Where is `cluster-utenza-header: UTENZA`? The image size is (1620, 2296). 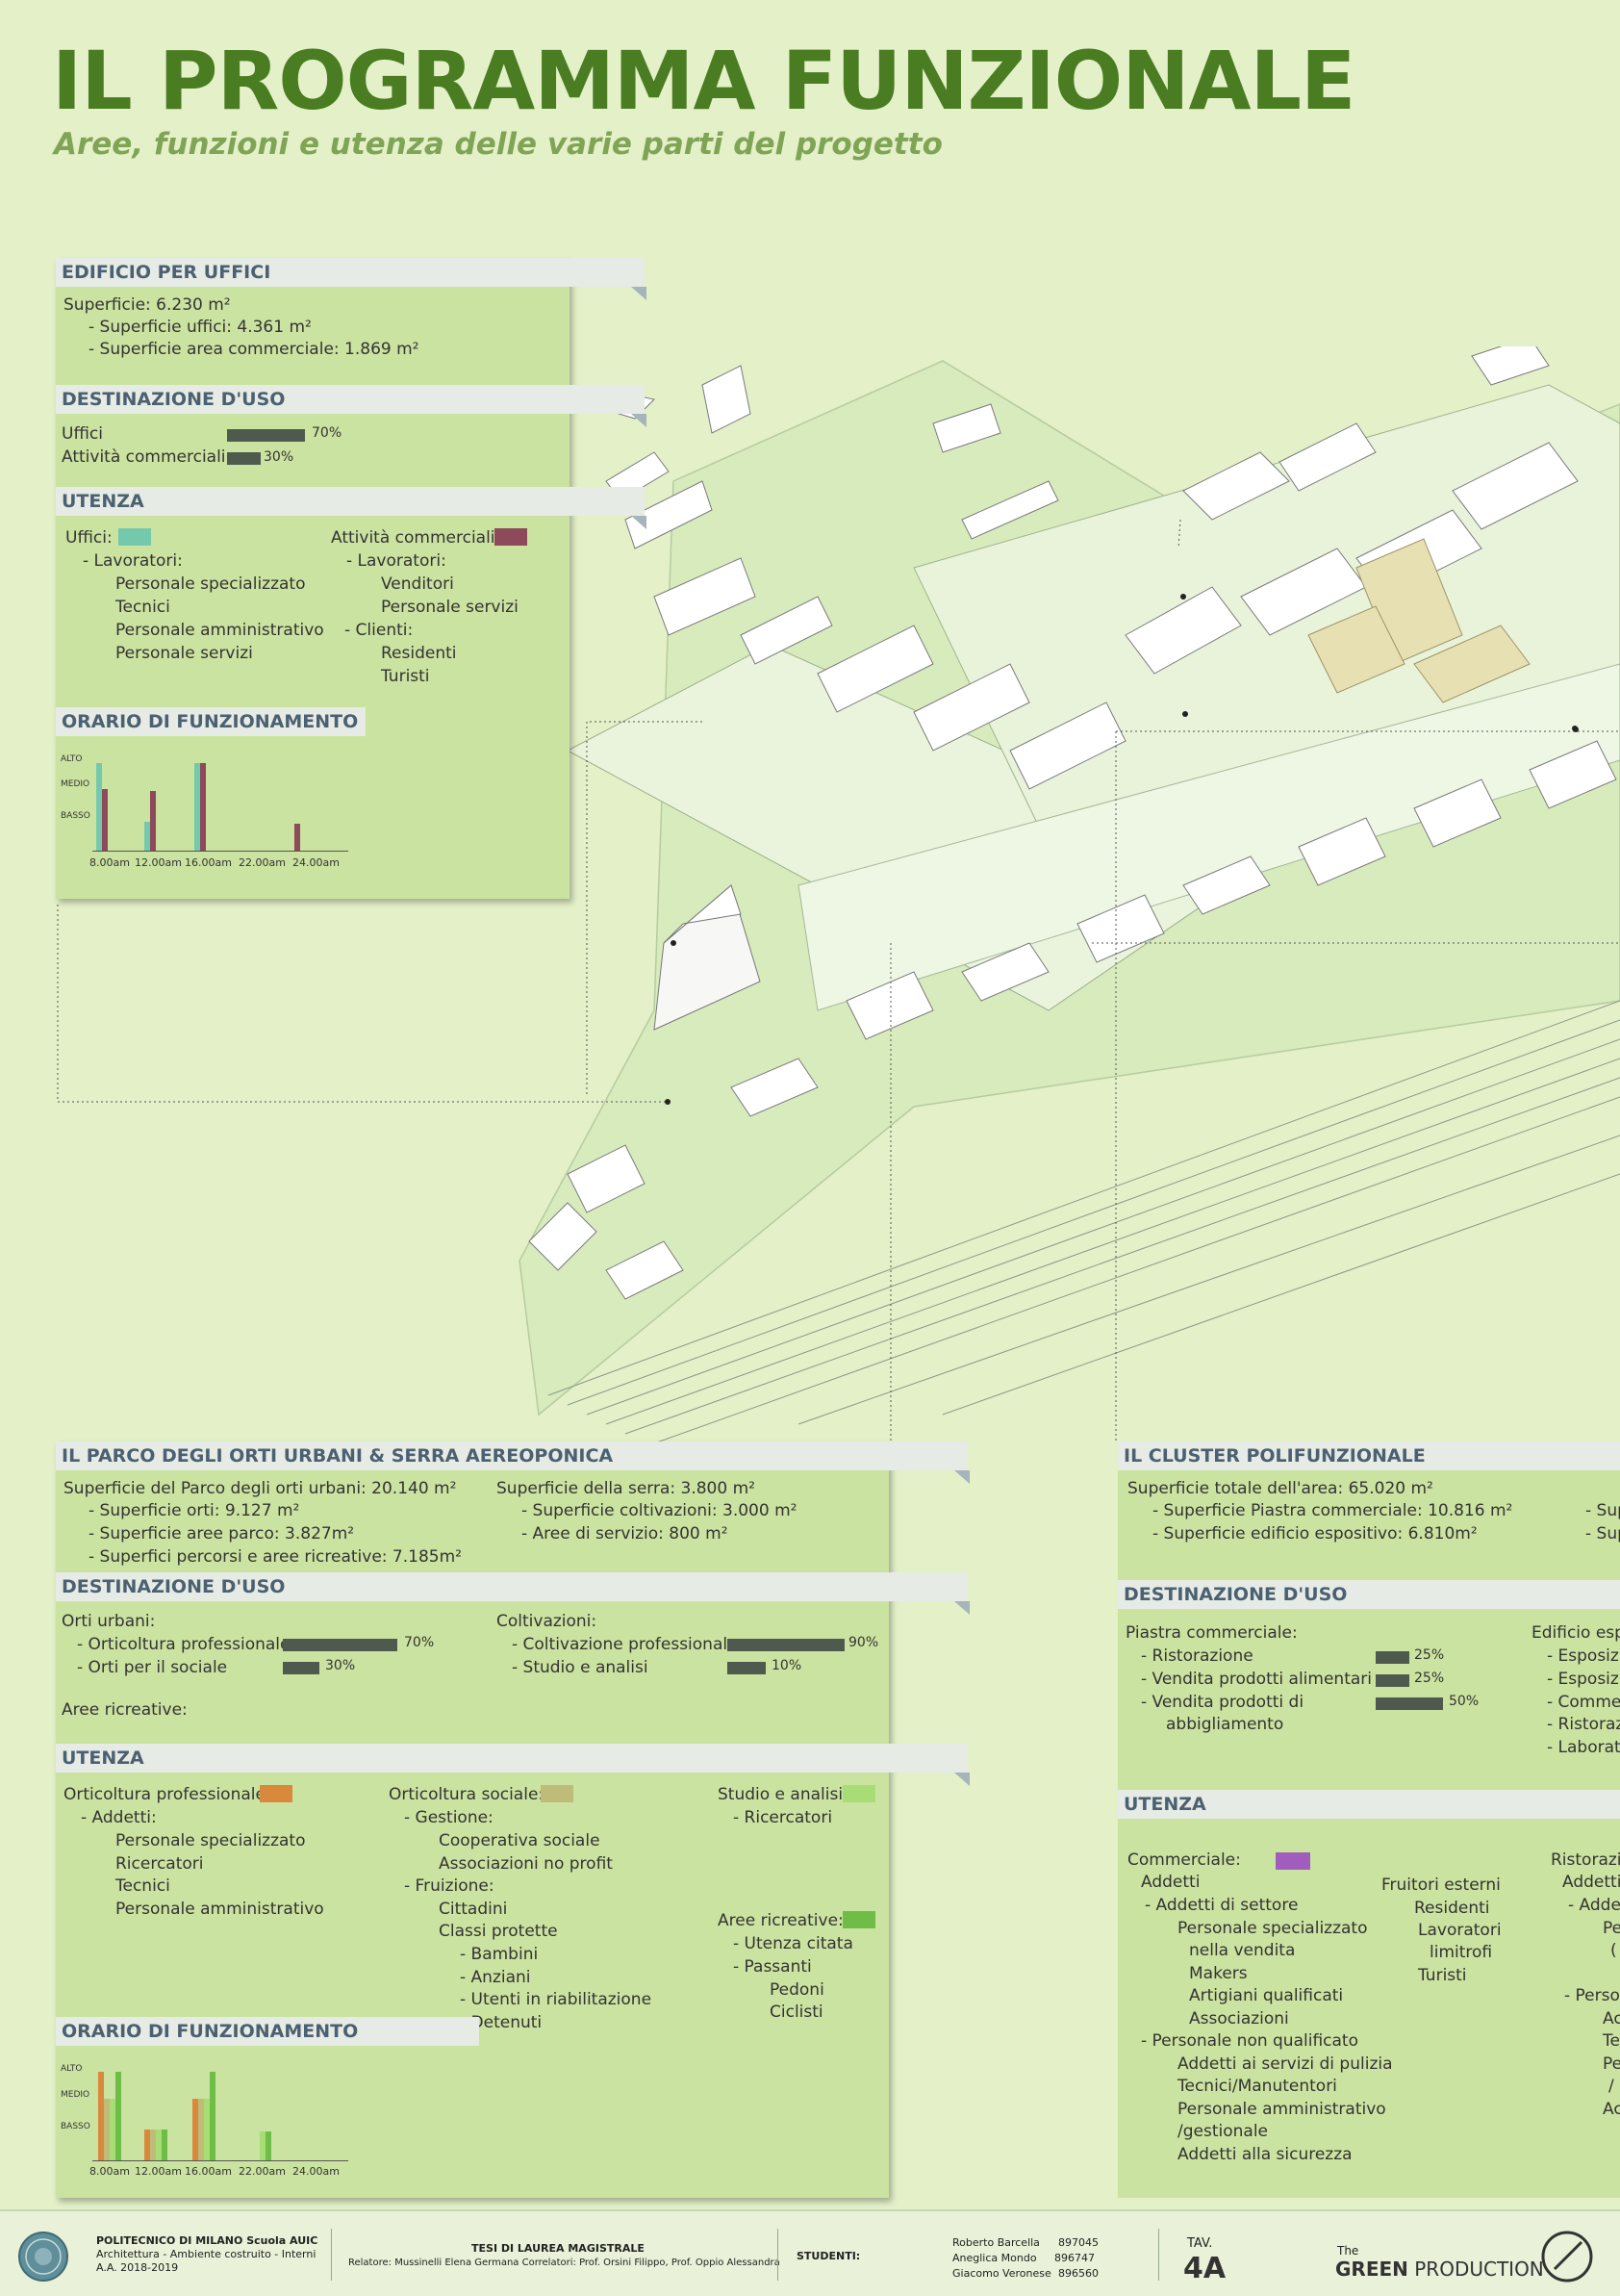
cluster-utenza-header: UTENZA is located at coordinates (1369, 1804).